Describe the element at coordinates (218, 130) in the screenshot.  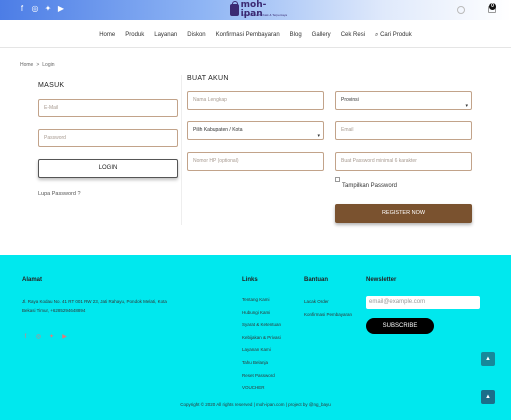
I see `city-select-value: Pilih Kabupaten / Kota` at that location.